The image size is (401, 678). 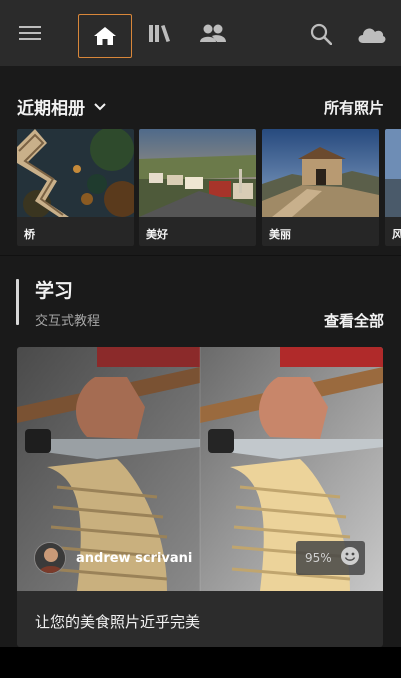 I want to click on recent-albums-dropdown: 近期相册, so click(x=62, y=106).